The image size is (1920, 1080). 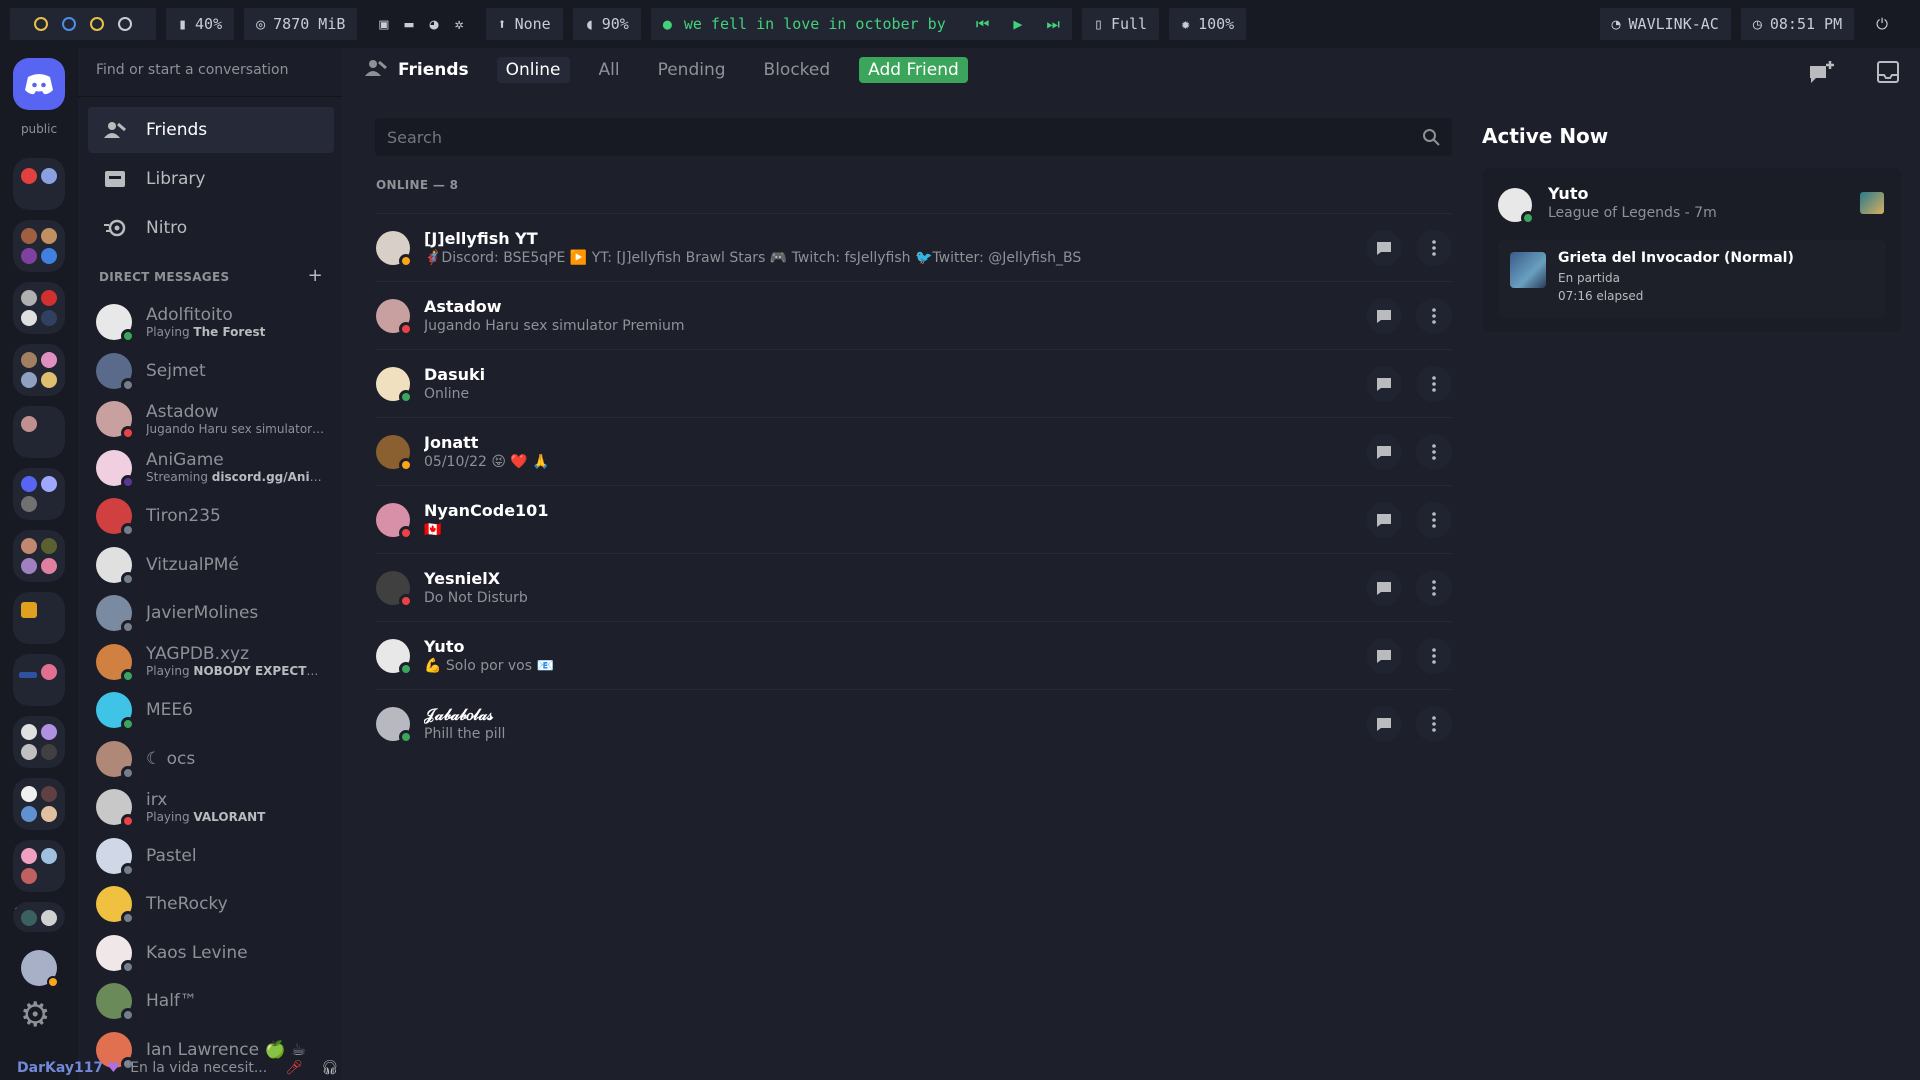 What do you see at coordinates (1665, 24) in the screenshot?
I see `wifi-widget: ◔ WAVLINK-AC` at bounding box center [1665, 24].